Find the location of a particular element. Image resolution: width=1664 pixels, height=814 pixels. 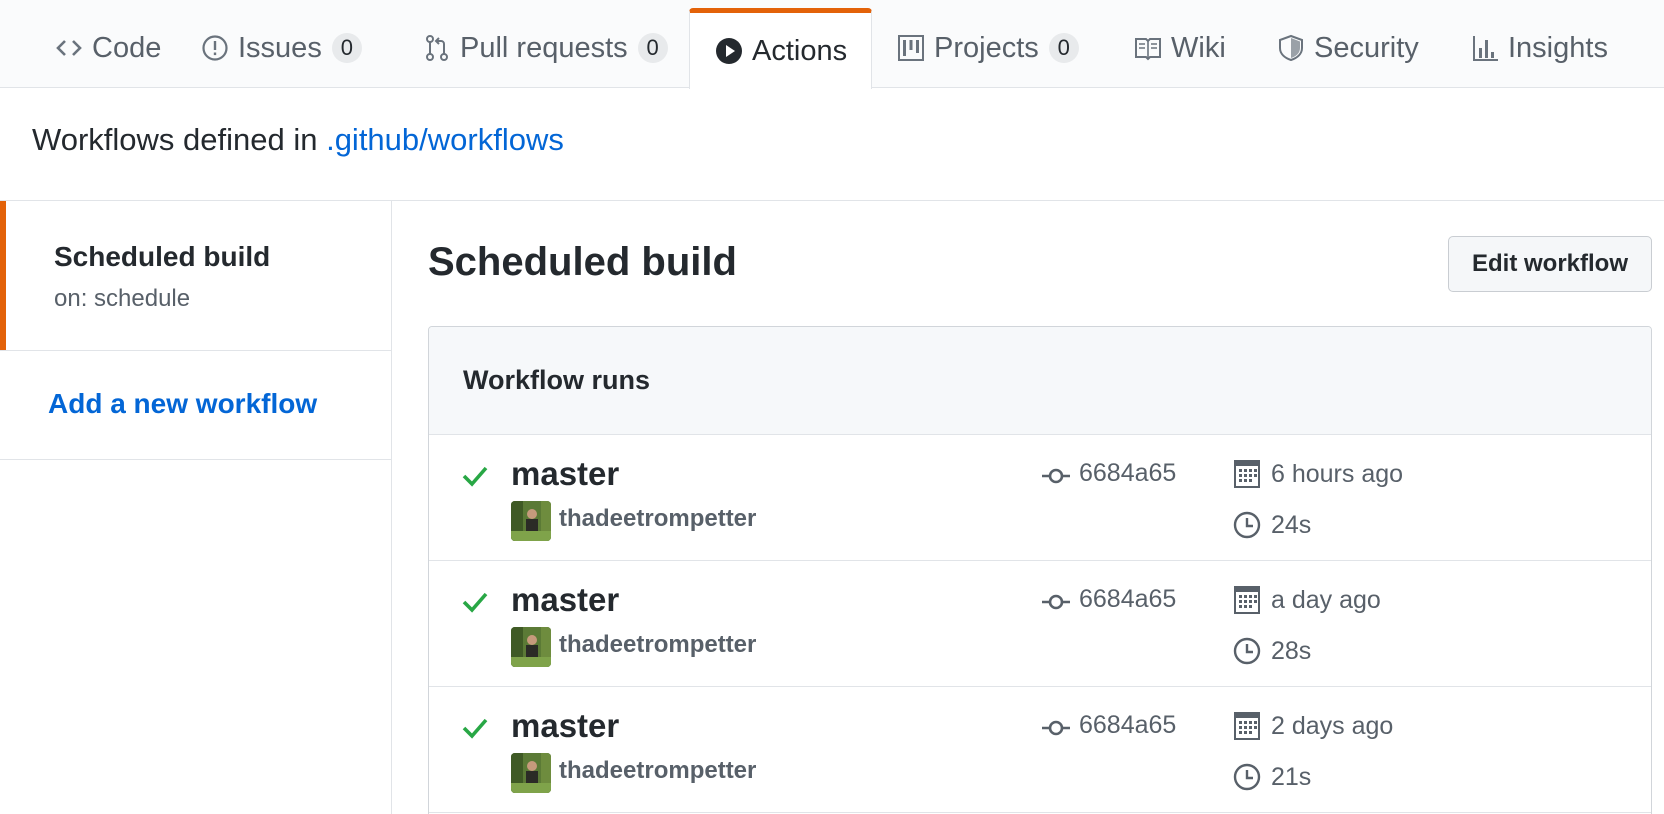

tab-label: Issues is located at coordinates (280, 47).